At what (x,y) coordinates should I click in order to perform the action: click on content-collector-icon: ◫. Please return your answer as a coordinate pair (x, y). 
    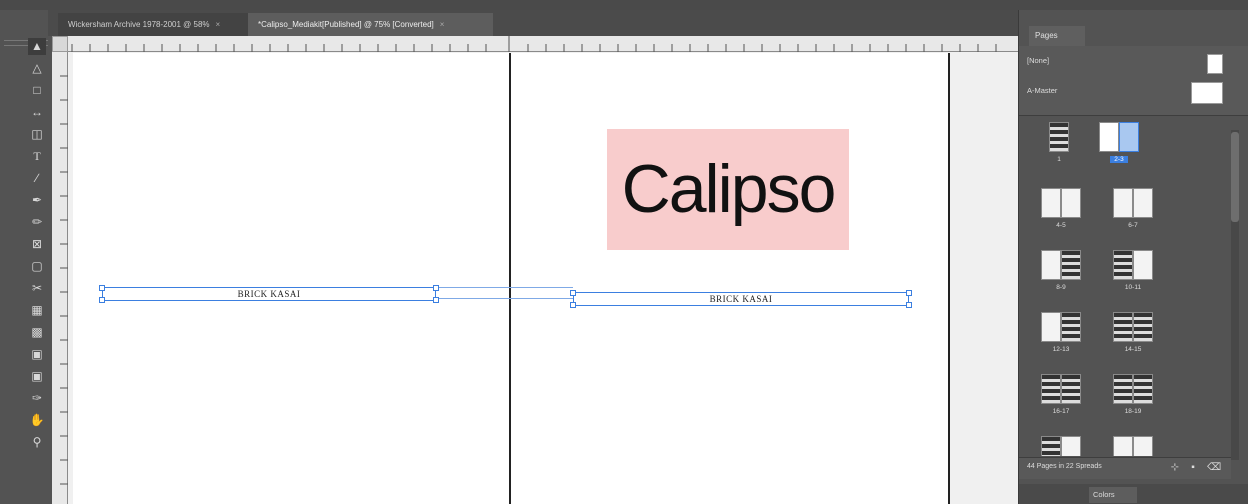
    Looking at the image, I should click on (37, 134).